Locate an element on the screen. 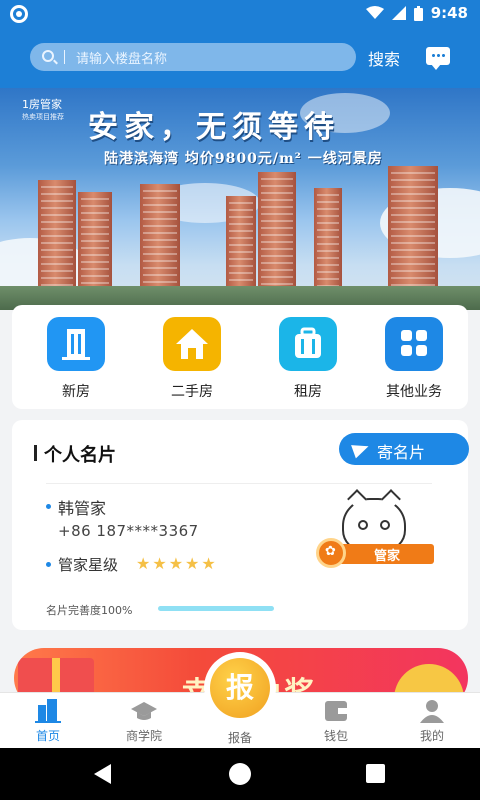 This screenshot has height=800, width=480. category-new-house: 新房 is located at coordinates (76, 359).